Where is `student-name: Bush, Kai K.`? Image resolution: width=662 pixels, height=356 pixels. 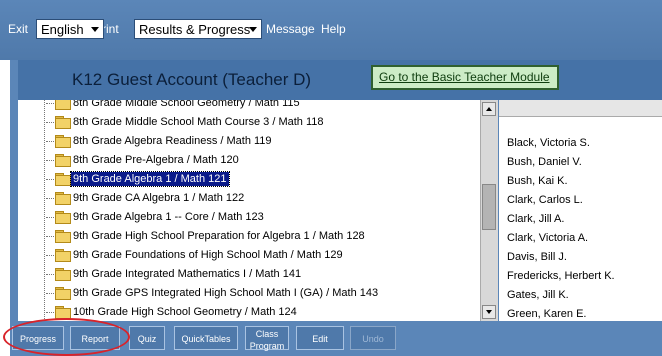 student-name: Bush, Kai K. is located at coordinates (537, 181).